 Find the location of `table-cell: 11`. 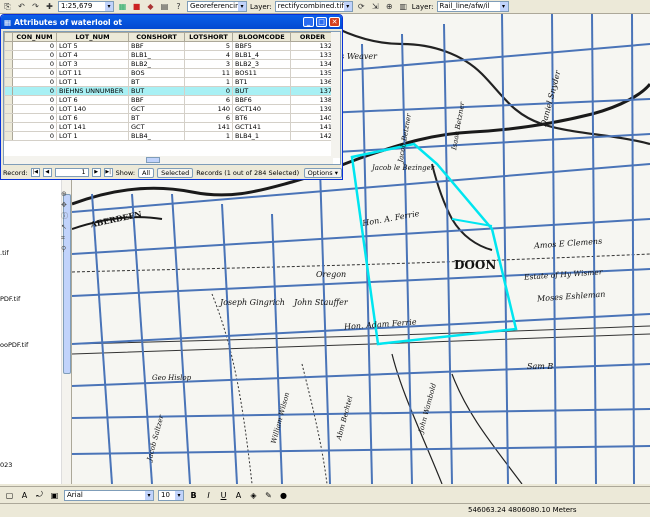

table-cell: 11 is located at coordinates (208, 73).